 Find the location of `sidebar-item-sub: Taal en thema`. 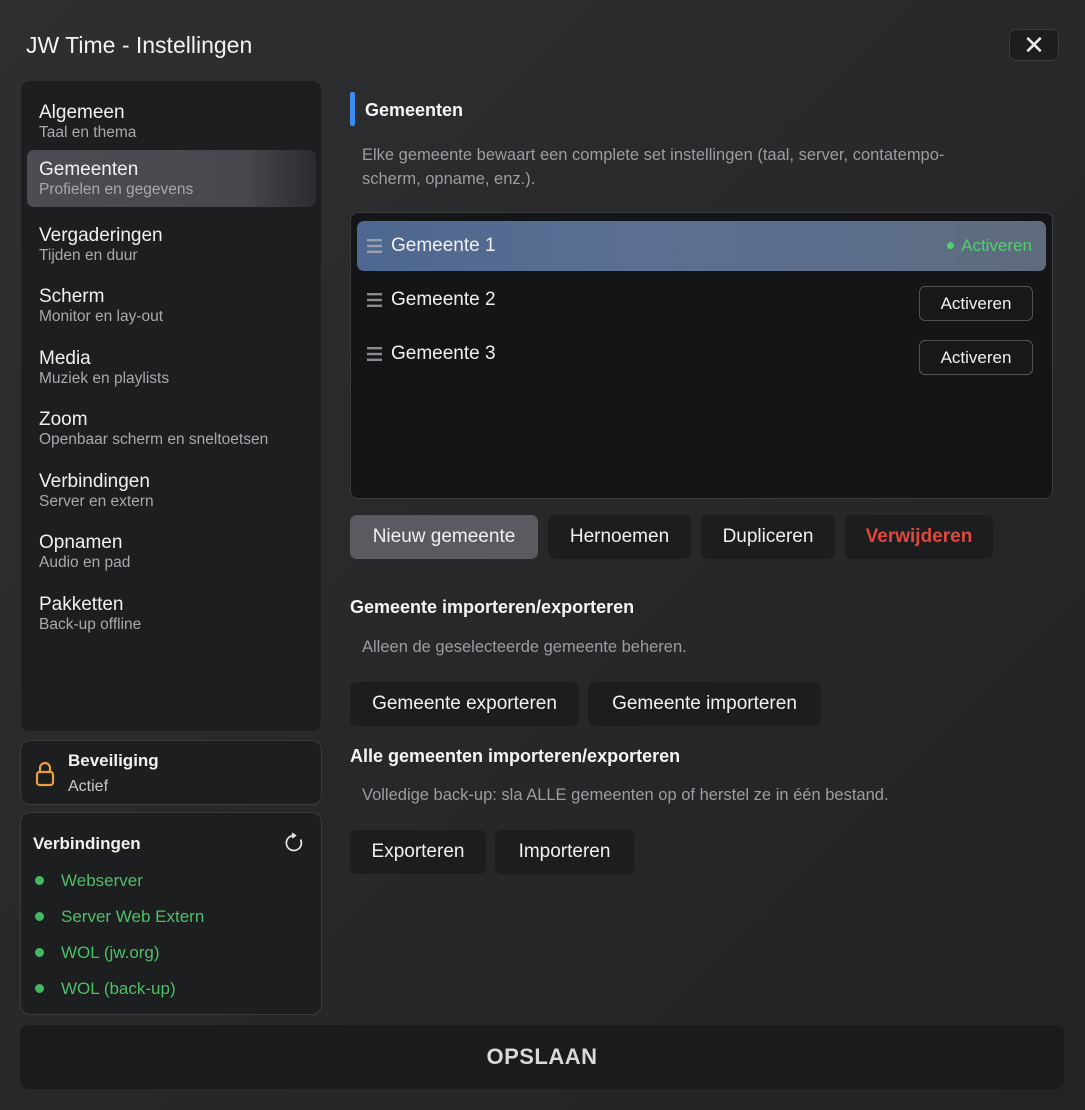

sidebar-item-sub: Taal en thema is located at coordinates (88, 132).